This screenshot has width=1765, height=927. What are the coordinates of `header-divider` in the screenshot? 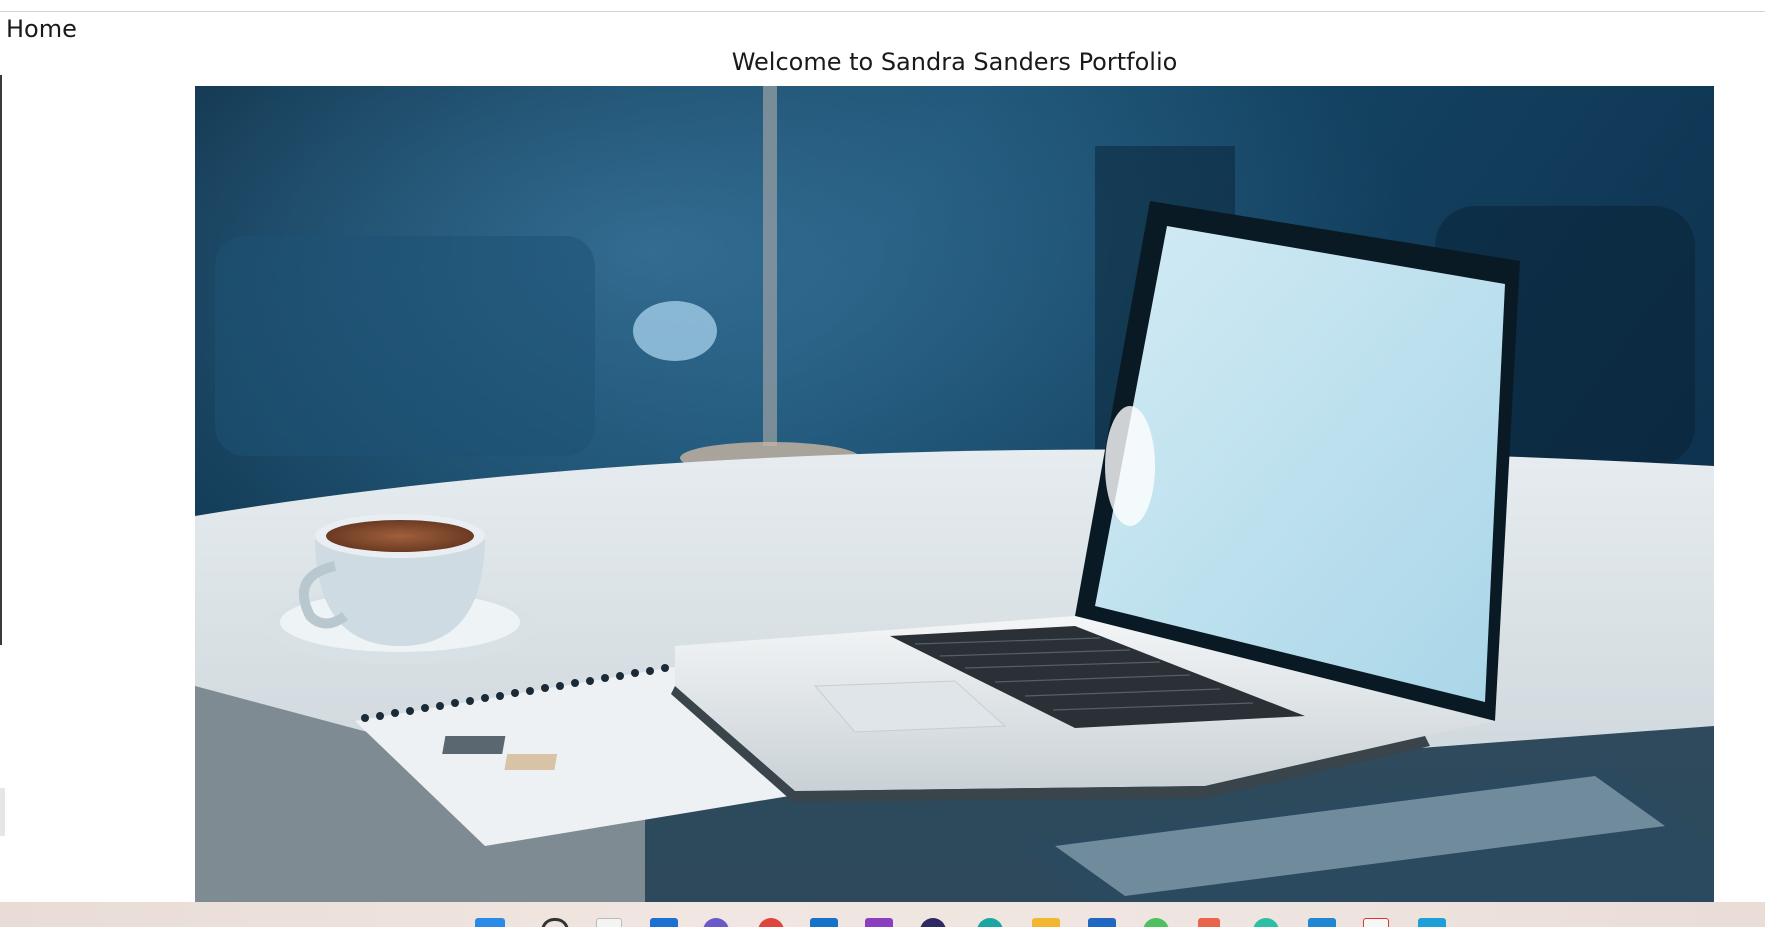 It's located at (882, 11).